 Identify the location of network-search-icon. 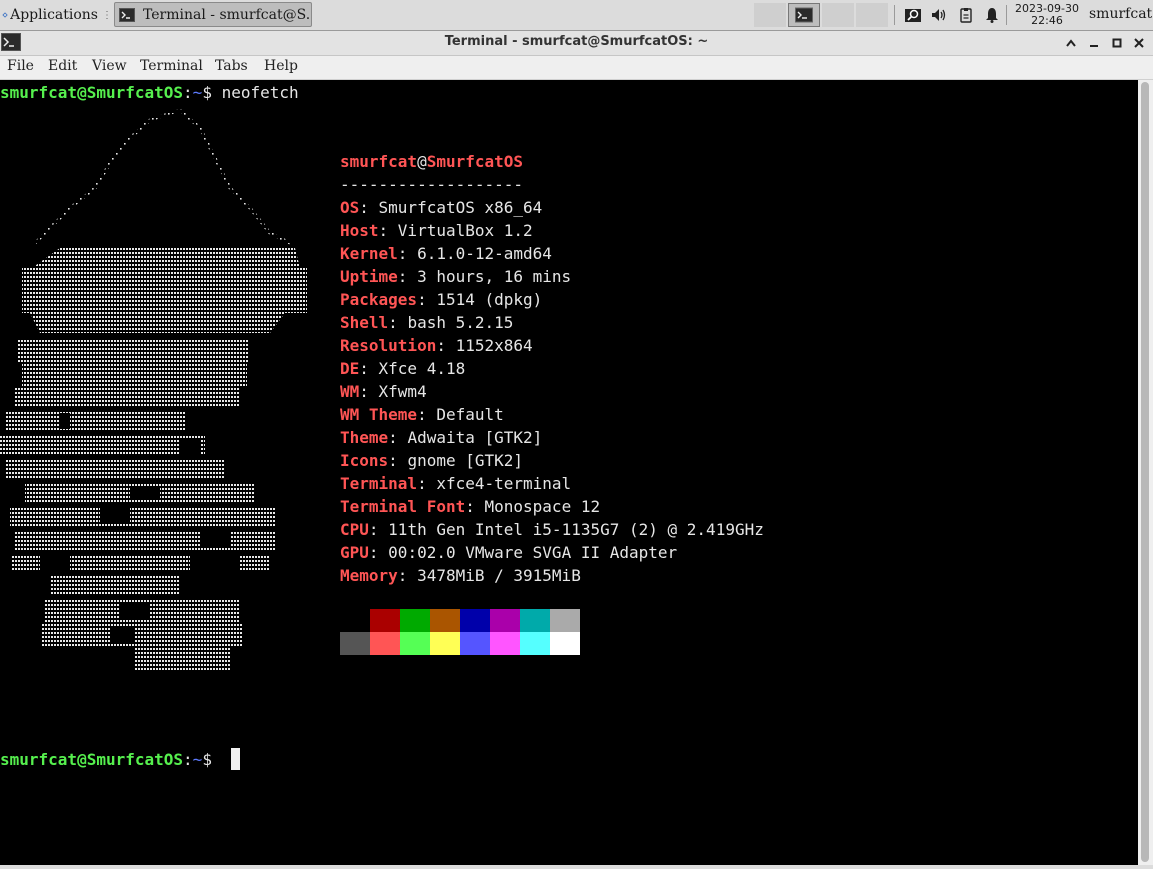
(913, 15).